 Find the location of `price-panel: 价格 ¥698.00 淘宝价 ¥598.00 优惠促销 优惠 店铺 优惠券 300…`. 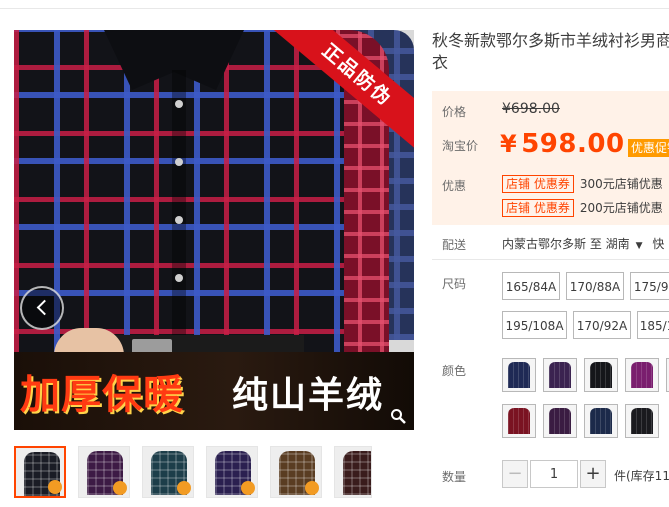

price-panel: 价格 ¥698.00 淘宝价 ¥598.00 优惠促销 优惠 店铺 优惠券 300… is located at coordinates (550, 158).